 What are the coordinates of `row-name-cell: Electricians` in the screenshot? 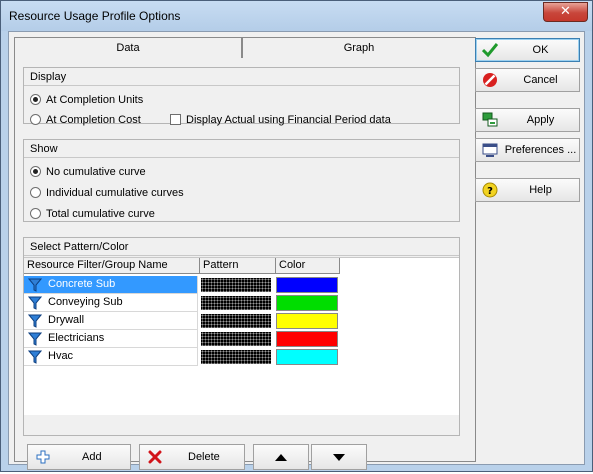 It's located at (111, 339).